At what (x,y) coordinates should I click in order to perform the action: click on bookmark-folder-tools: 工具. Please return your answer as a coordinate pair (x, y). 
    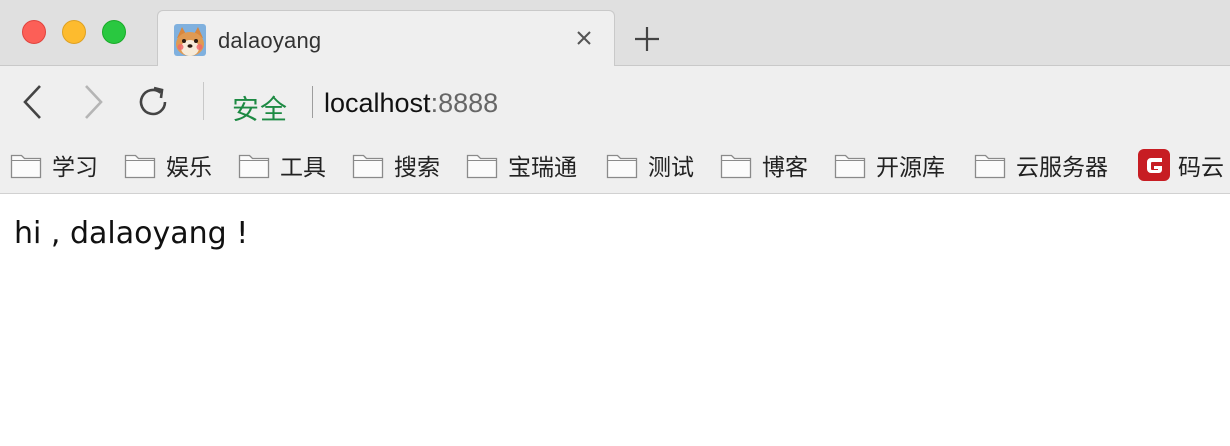
    Looking at the image, I should click on (282, 165).